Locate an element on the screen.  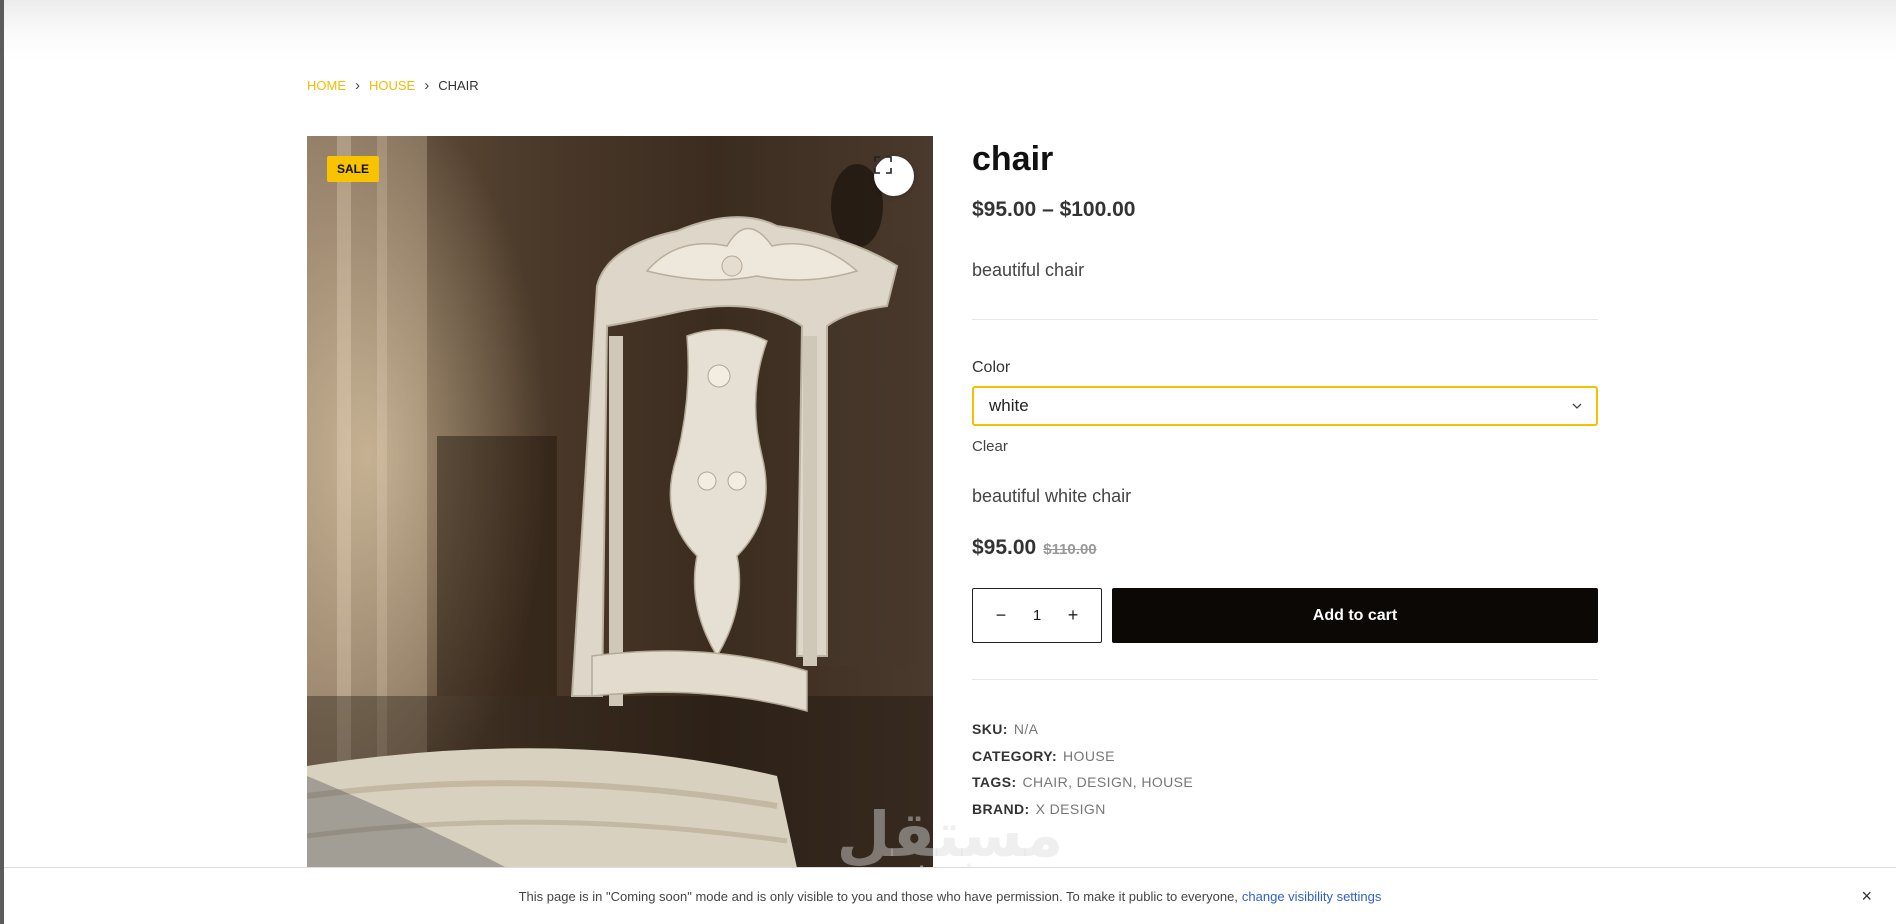
chevron-down-icon is located at coordinates (1577, 406).